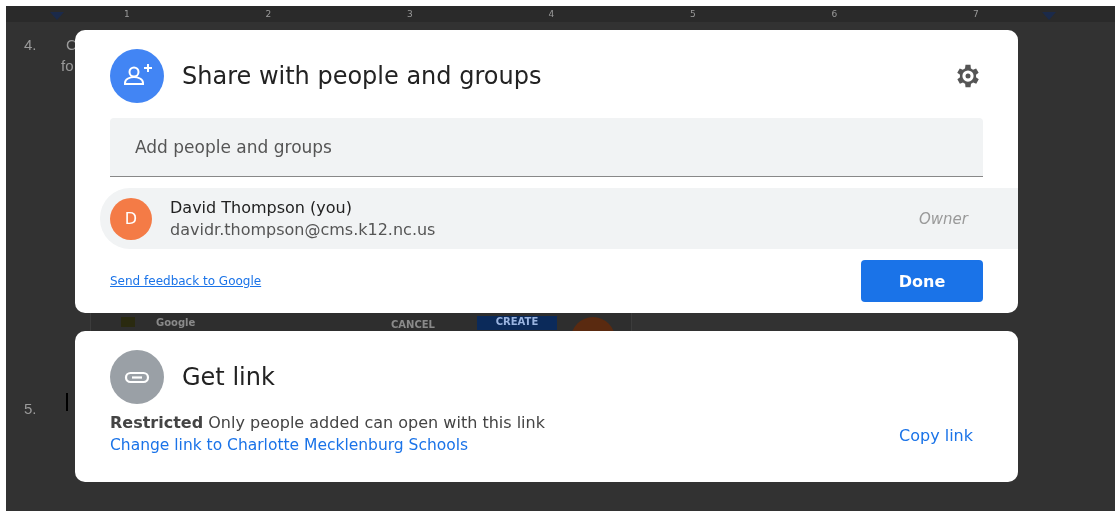  I want to click on ruler-number: 2, so click(268, 14).